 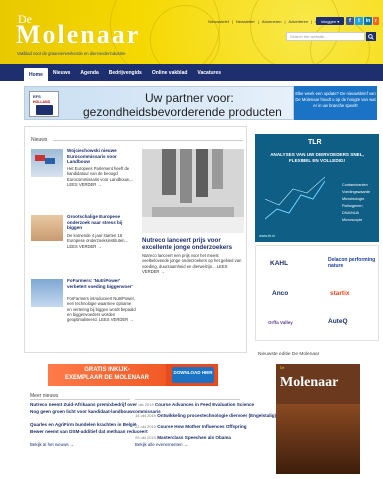 I want to click on efs-logo: EFS HOLLAND, so click(x=44, y=104).